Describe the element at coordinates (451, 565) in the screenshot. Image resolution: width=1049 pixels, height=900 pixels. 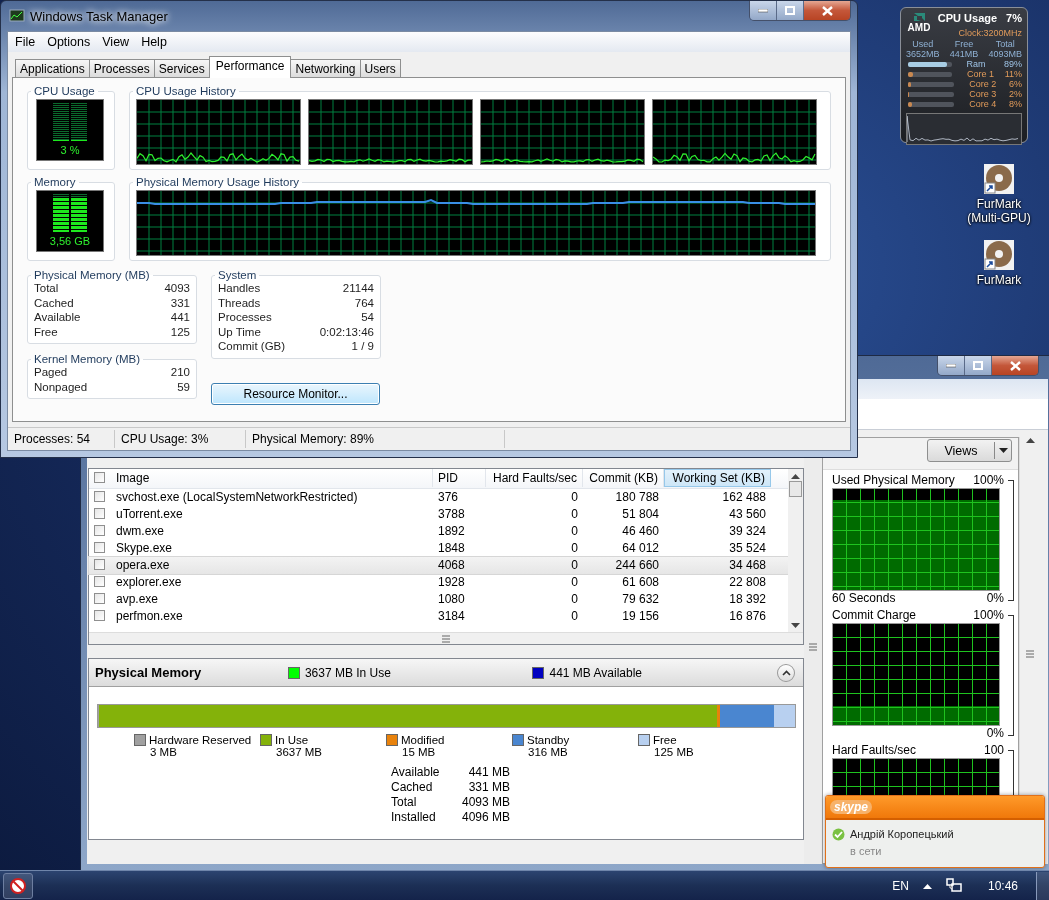
I see `table-cell-text: 4068` at that location.